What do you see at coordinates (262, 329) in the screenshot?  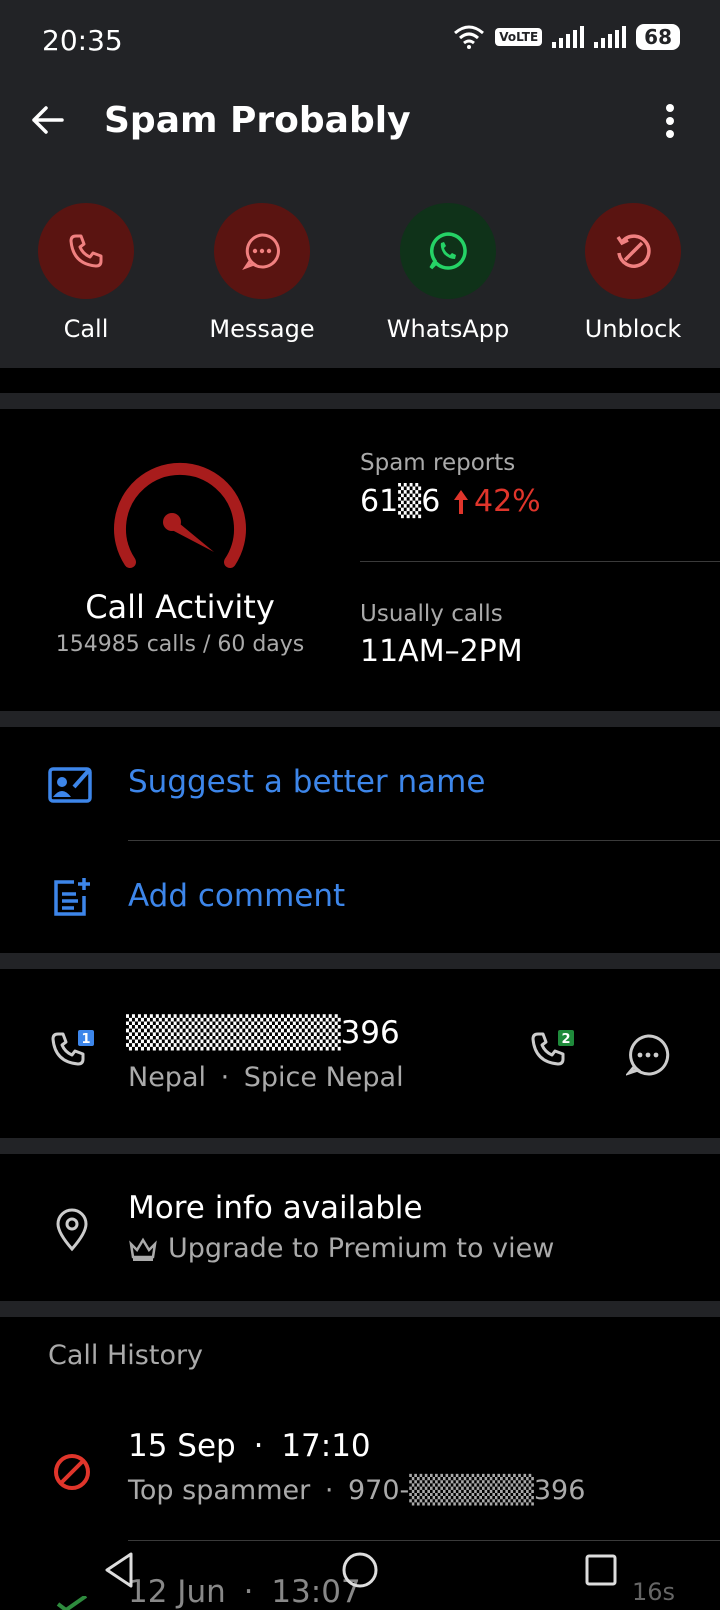 I see `message-label: Message` at bounding box center [262, 329].